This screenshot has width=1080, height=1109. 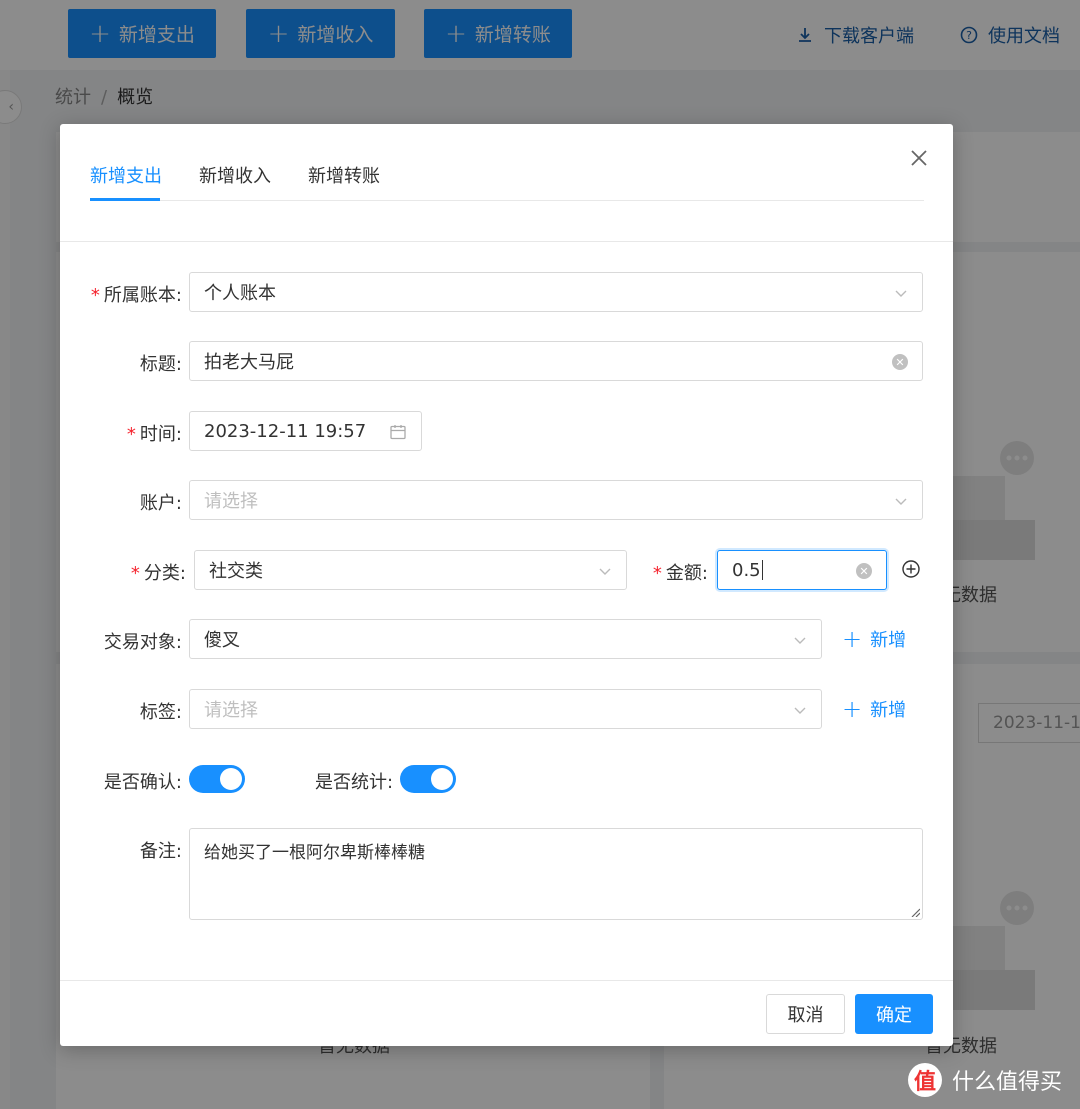 I want to click on add-counterparty-label: 新增, so click(x=888, y=640).